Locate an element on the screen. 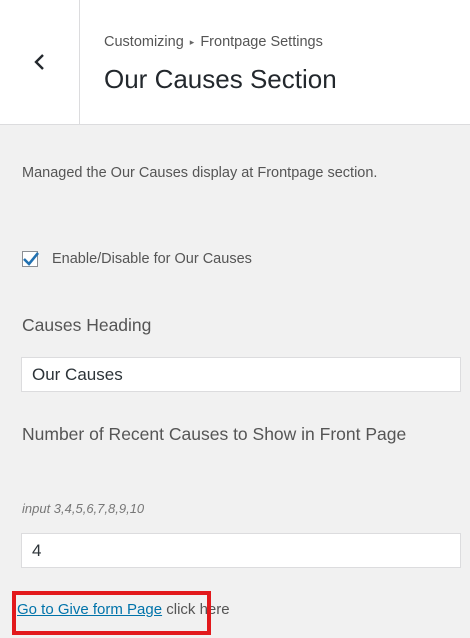  chevron-left-icon is located at coordinates (38, 62).